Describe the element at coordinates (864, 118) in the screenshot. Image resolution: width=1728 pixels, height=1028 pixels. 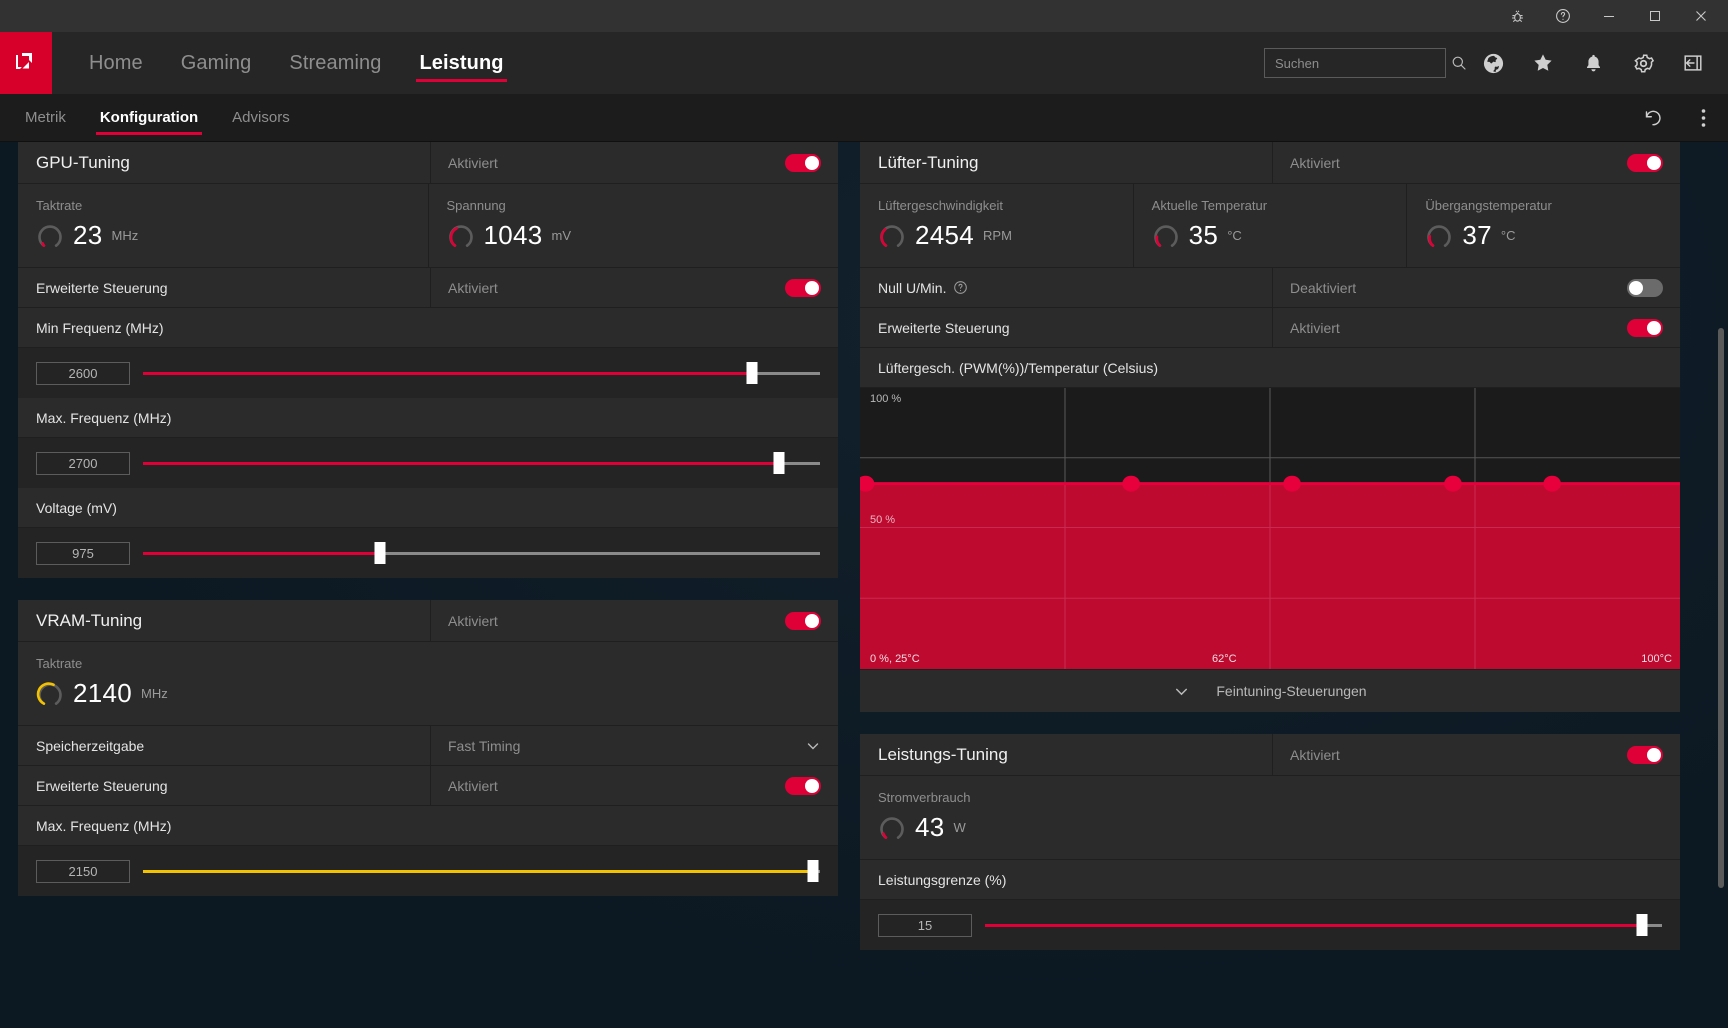
I see `sub-navigation: Metrik Konfiguration Advisors` at that location.